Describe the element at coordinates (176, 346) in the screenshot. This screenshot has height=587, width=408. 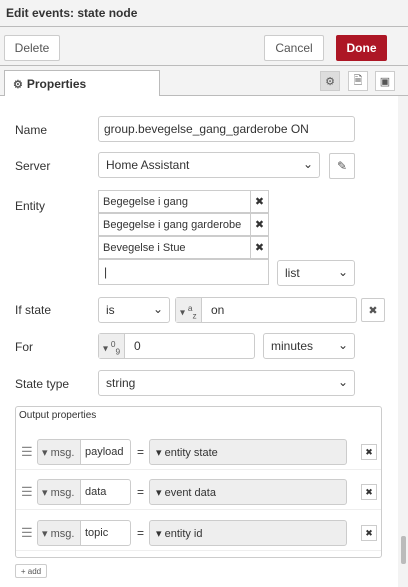
I see `for-input: ▾ 09 0` at that location.